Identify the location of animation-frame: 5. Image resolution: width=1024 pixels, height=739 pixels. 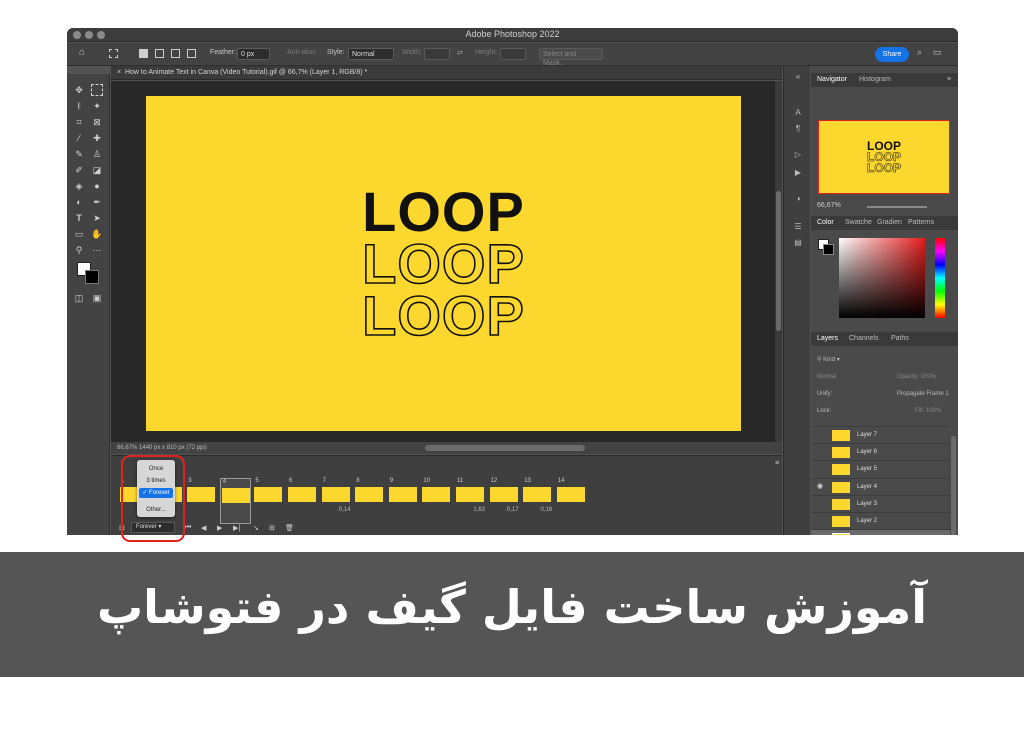
(268, 501).